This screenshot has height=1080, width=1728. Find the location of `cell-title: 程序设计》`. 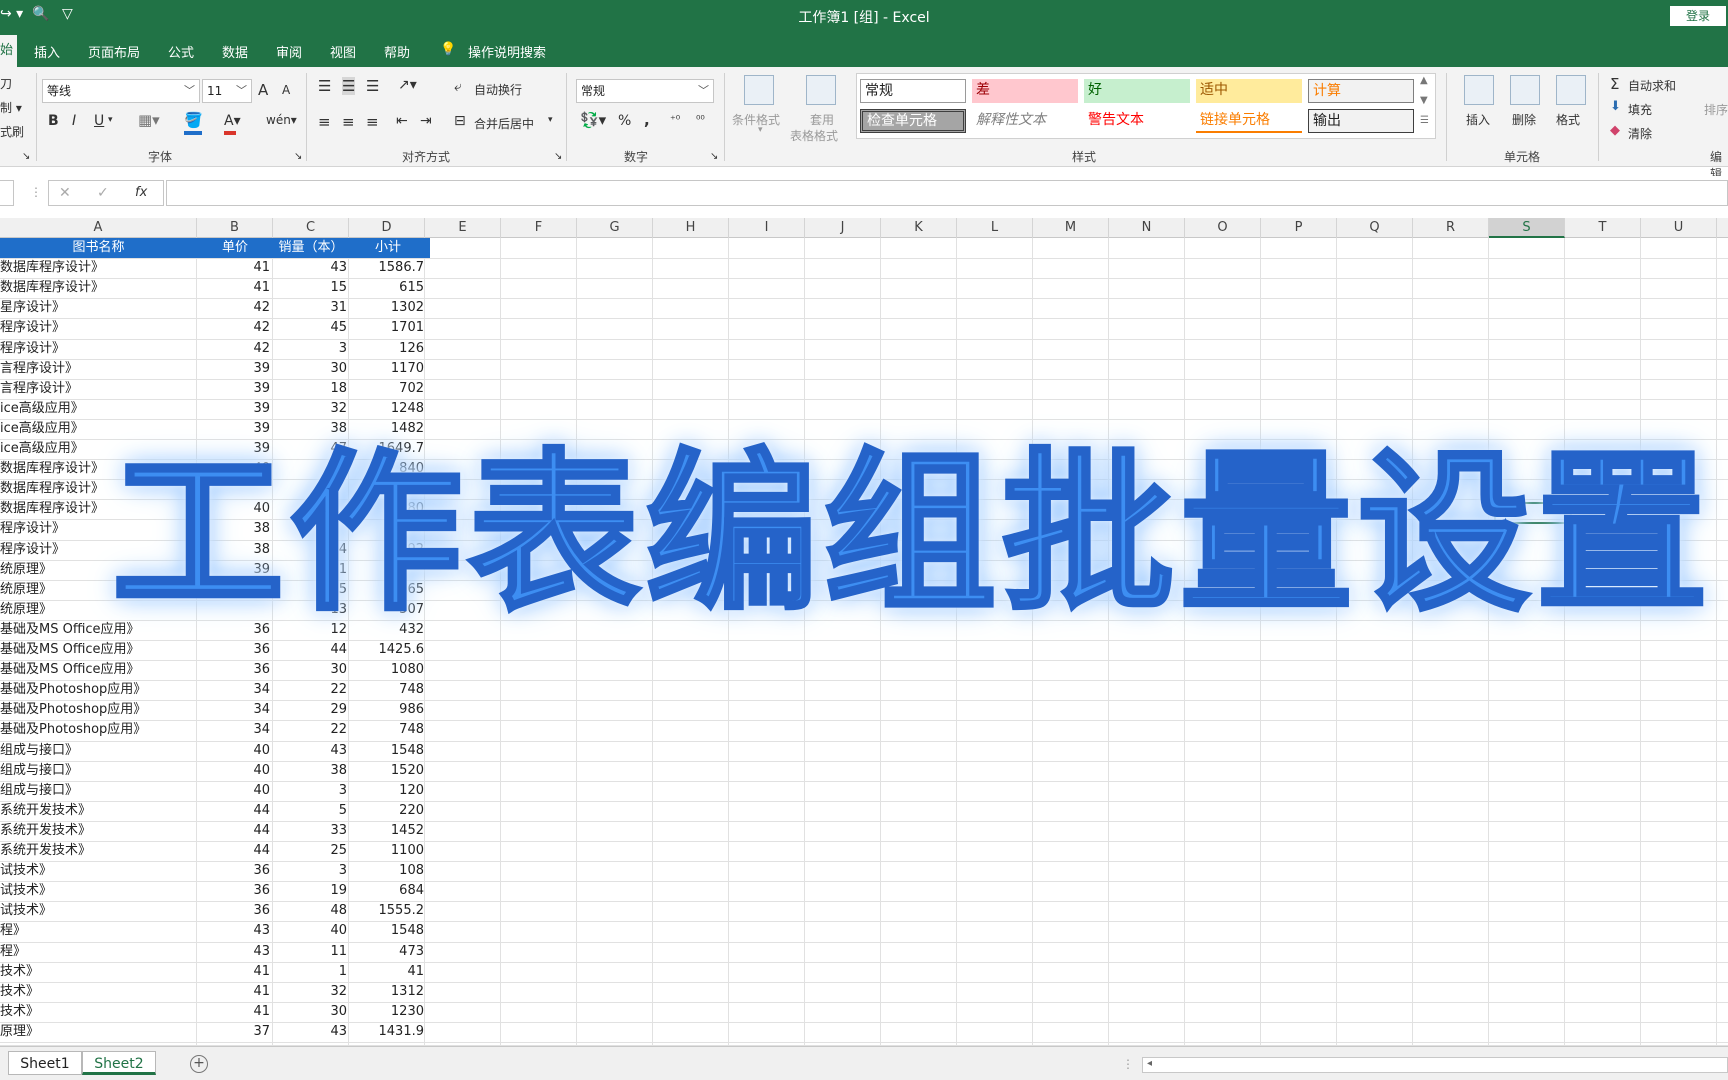

cell-title: 程序设计》 is located at coordinates (98, 328).